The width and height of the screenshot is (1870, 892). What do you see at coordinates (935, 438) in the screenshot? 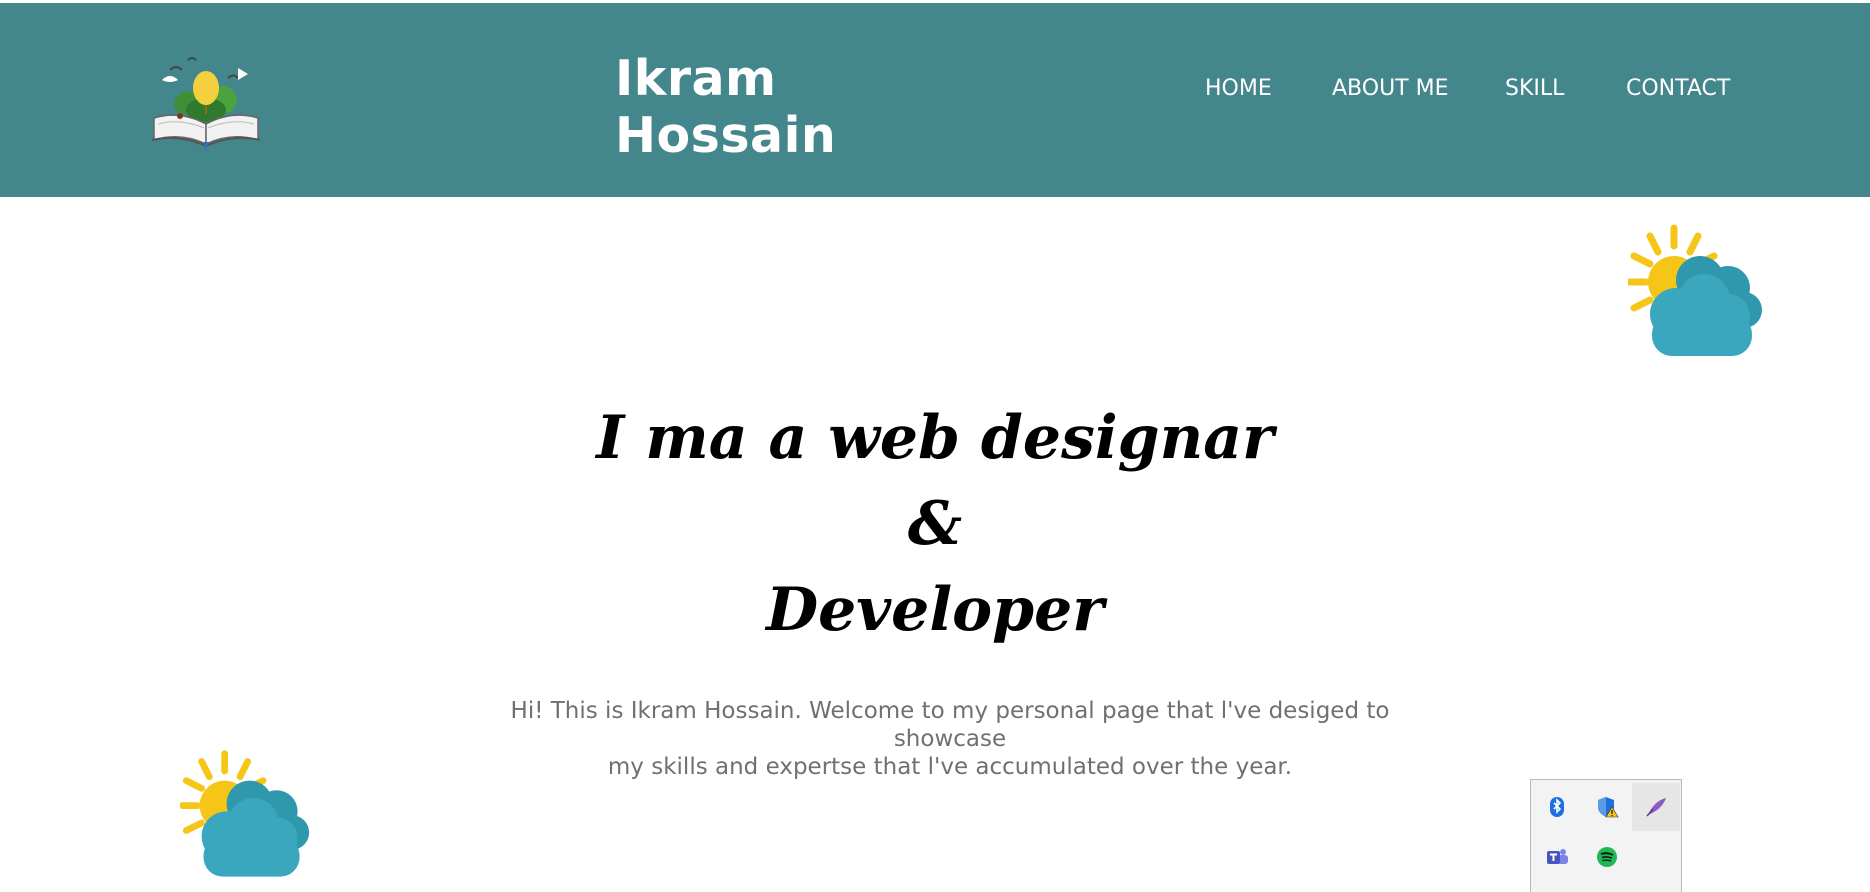
I see `hero-line-1: I ma a web designar` at bounding box center [935, 438].